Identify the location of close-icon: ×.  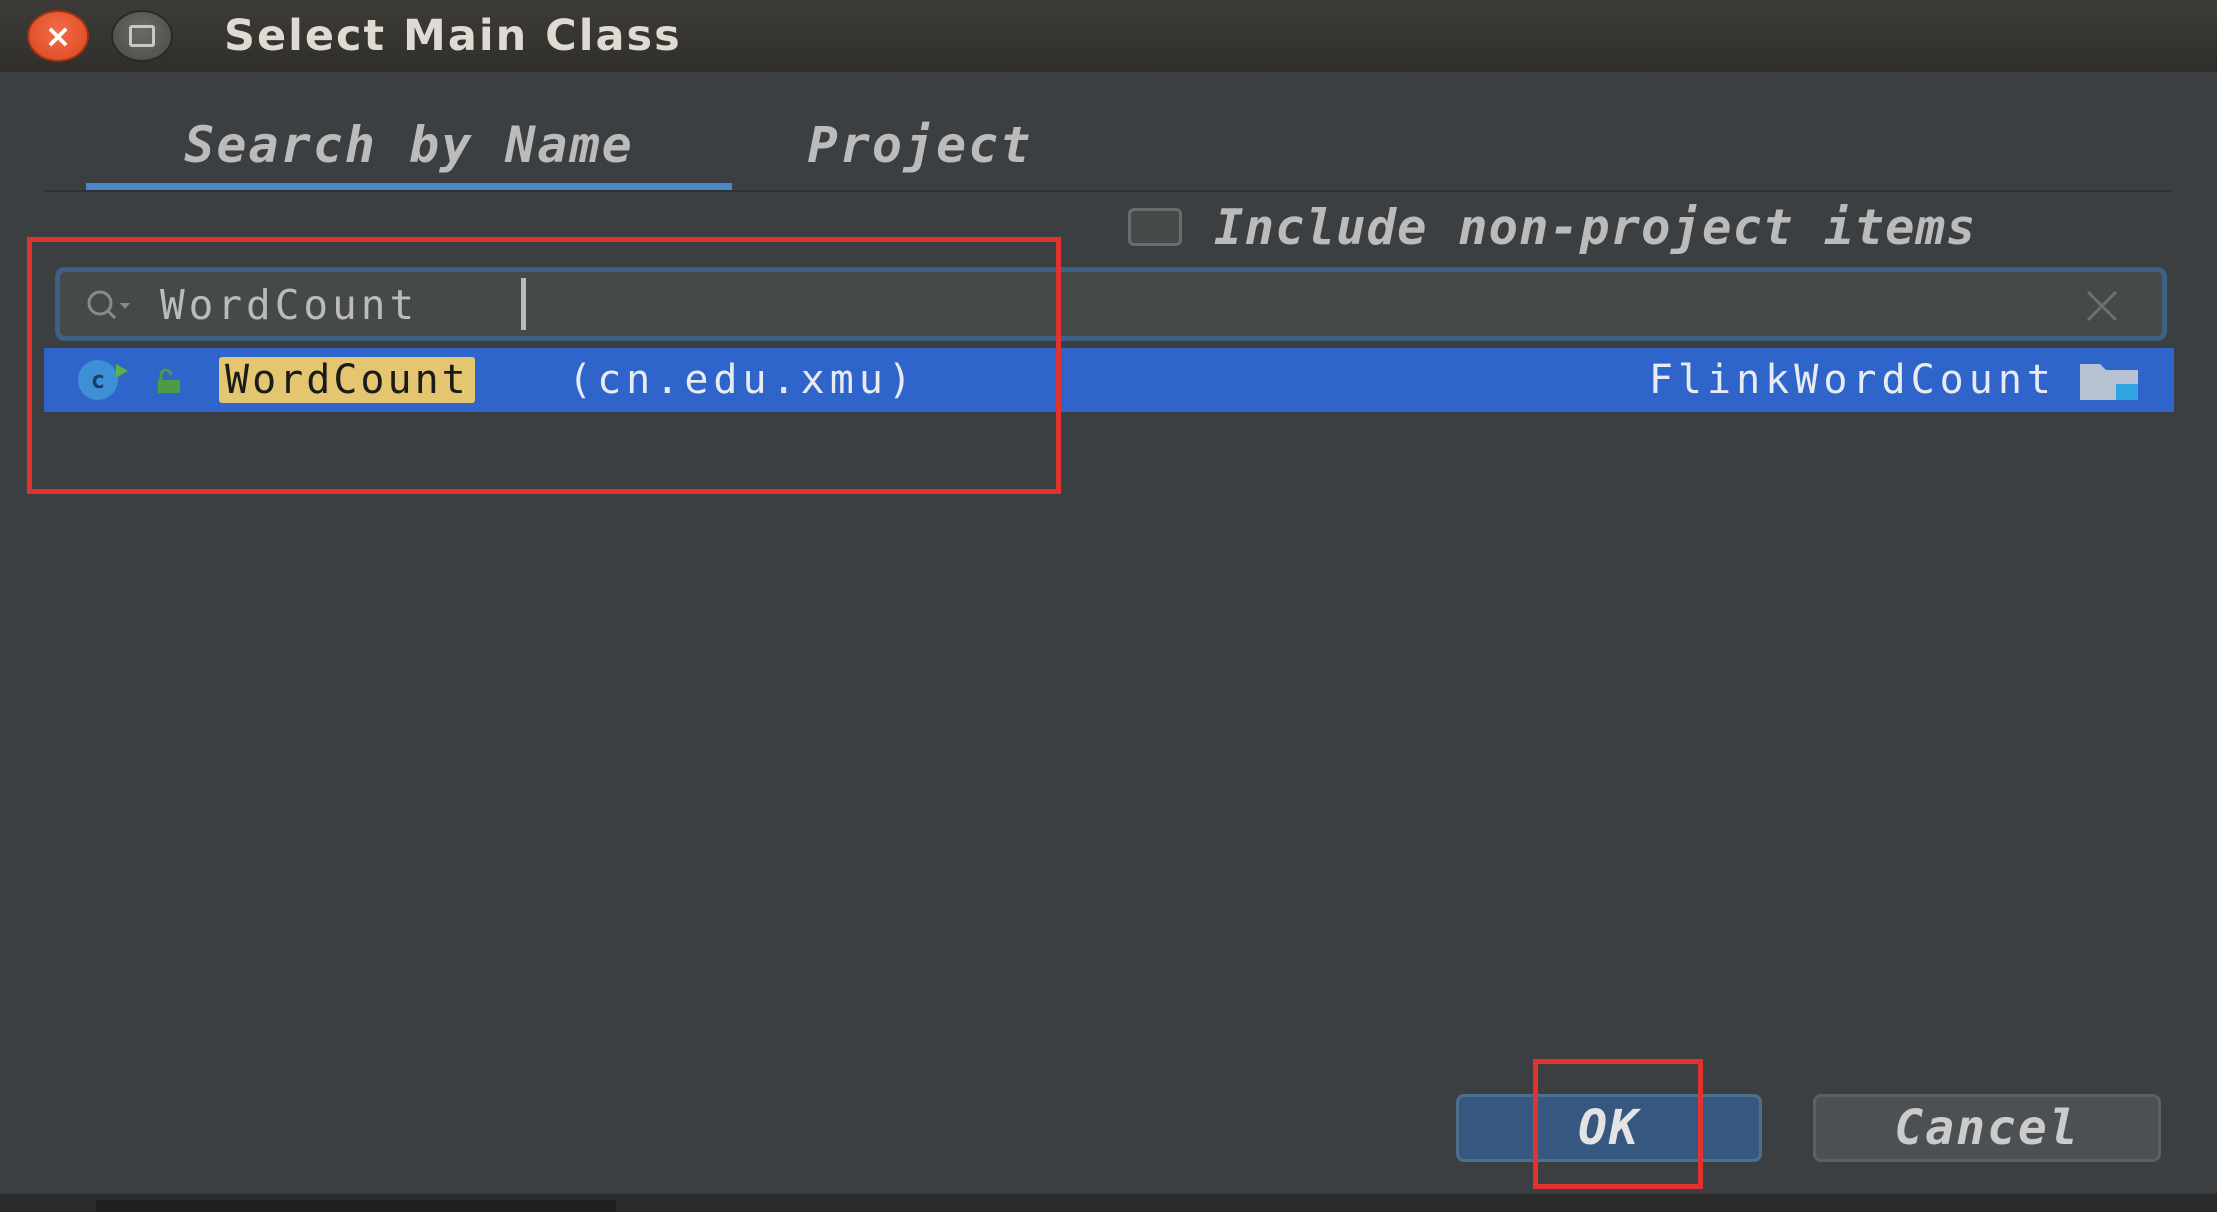
(58, 36).